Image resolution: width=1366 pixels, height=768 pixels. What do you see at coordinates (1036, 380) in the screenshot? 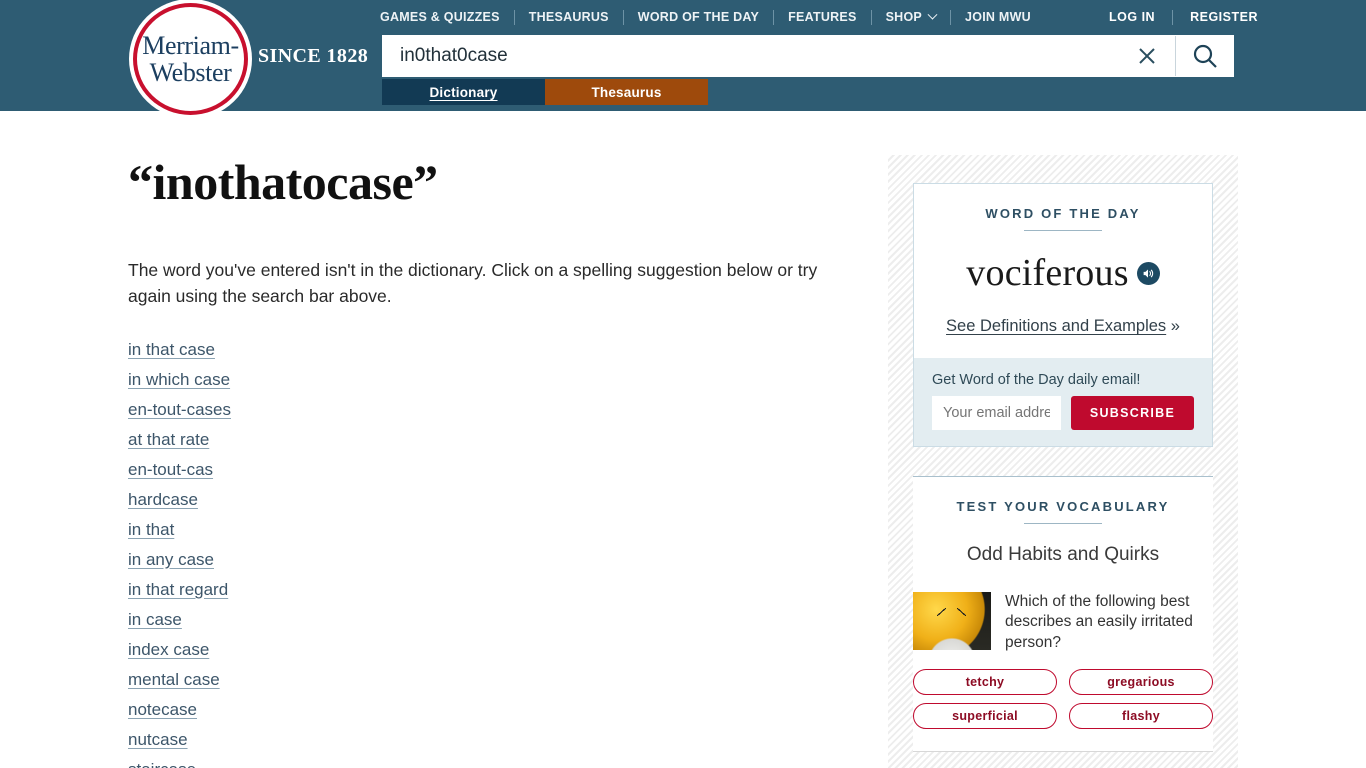
I see `signup-label: Get Word of the Day daily email!` at bounding box center [1036, 380].